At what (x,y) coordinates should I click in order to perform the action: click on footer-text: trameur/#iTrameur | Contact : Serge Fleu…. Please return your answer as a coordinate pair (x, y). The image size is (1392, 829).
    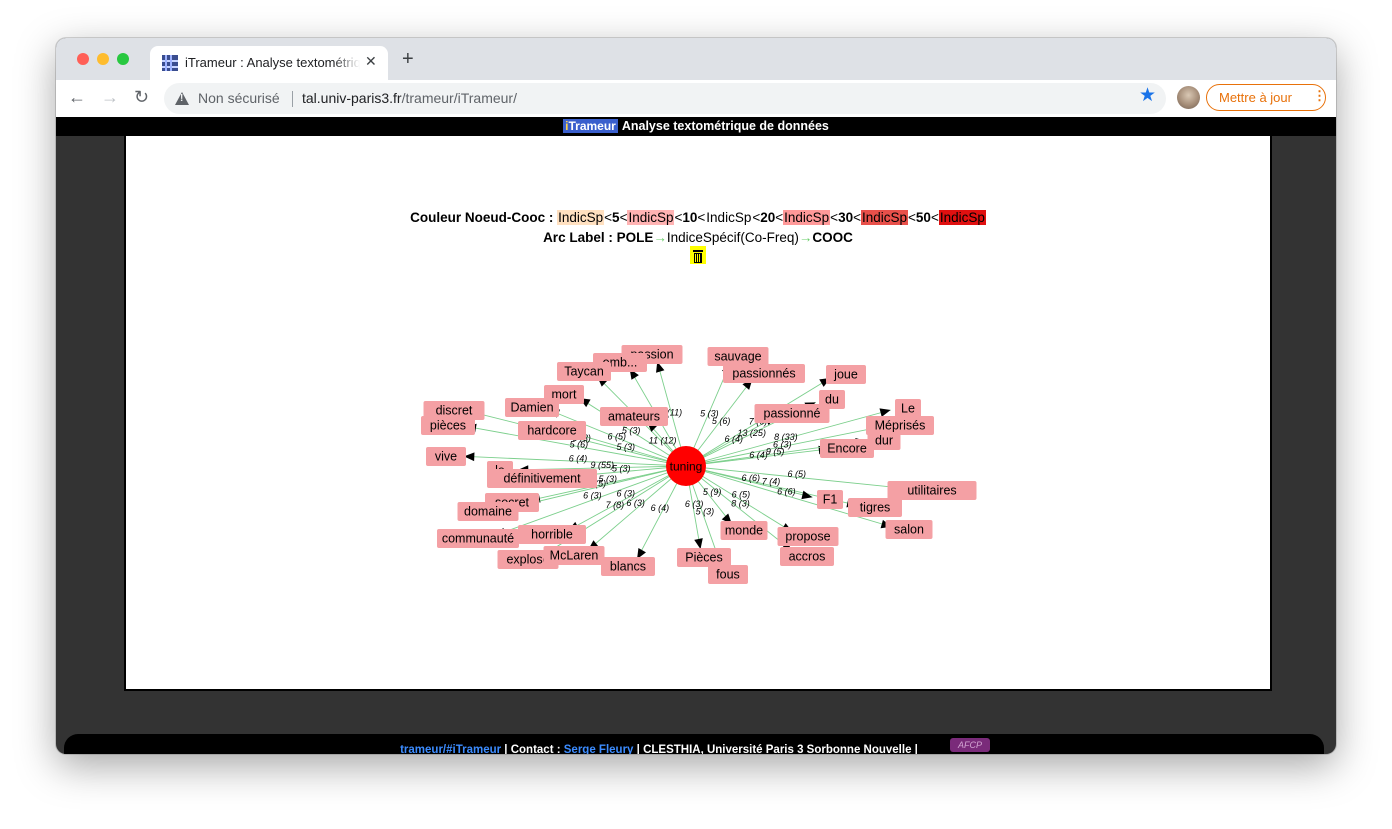
    Looking at the image, I should click on (659, 749).